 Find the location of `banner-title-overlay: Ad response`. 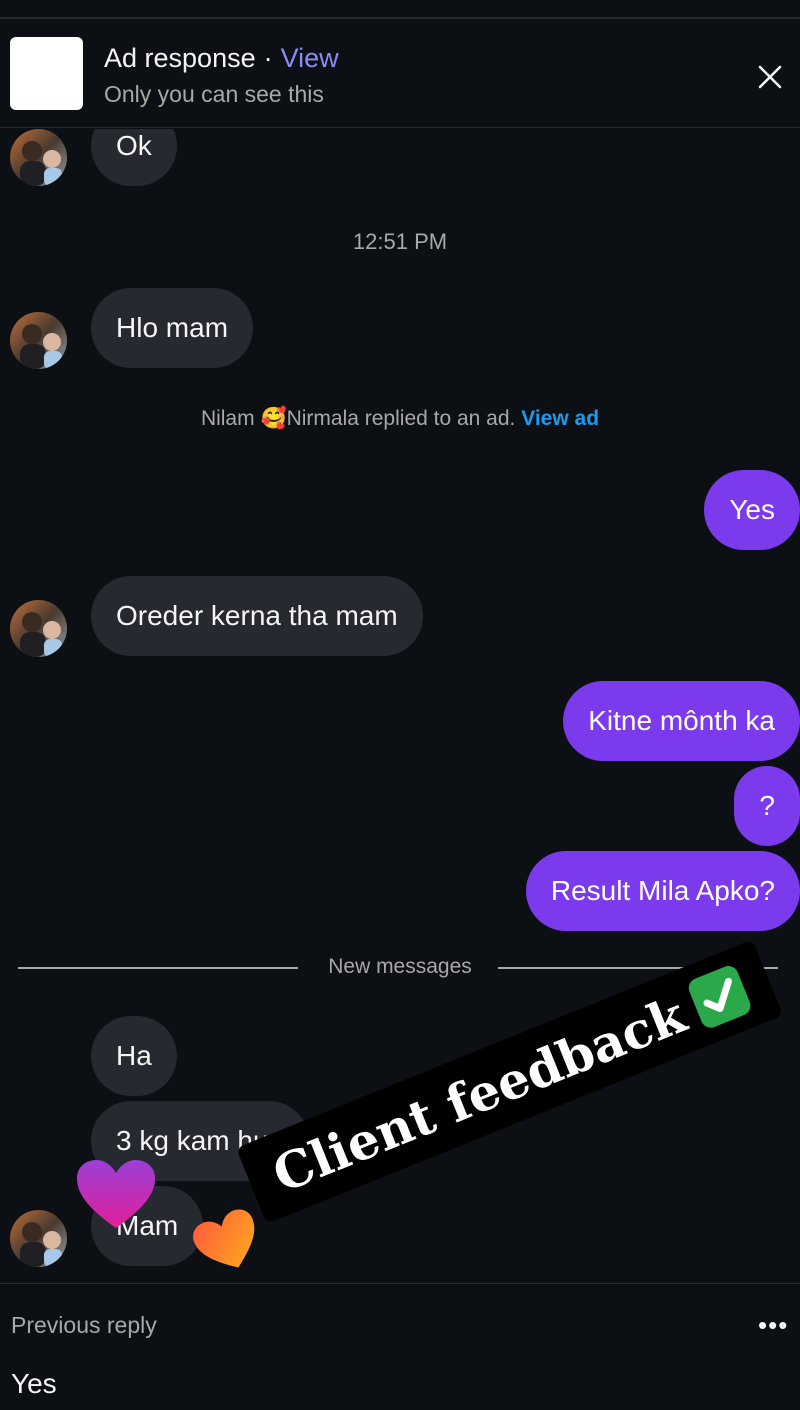

banner-title-overlay: Ad response is located at coordinates (180, 58).